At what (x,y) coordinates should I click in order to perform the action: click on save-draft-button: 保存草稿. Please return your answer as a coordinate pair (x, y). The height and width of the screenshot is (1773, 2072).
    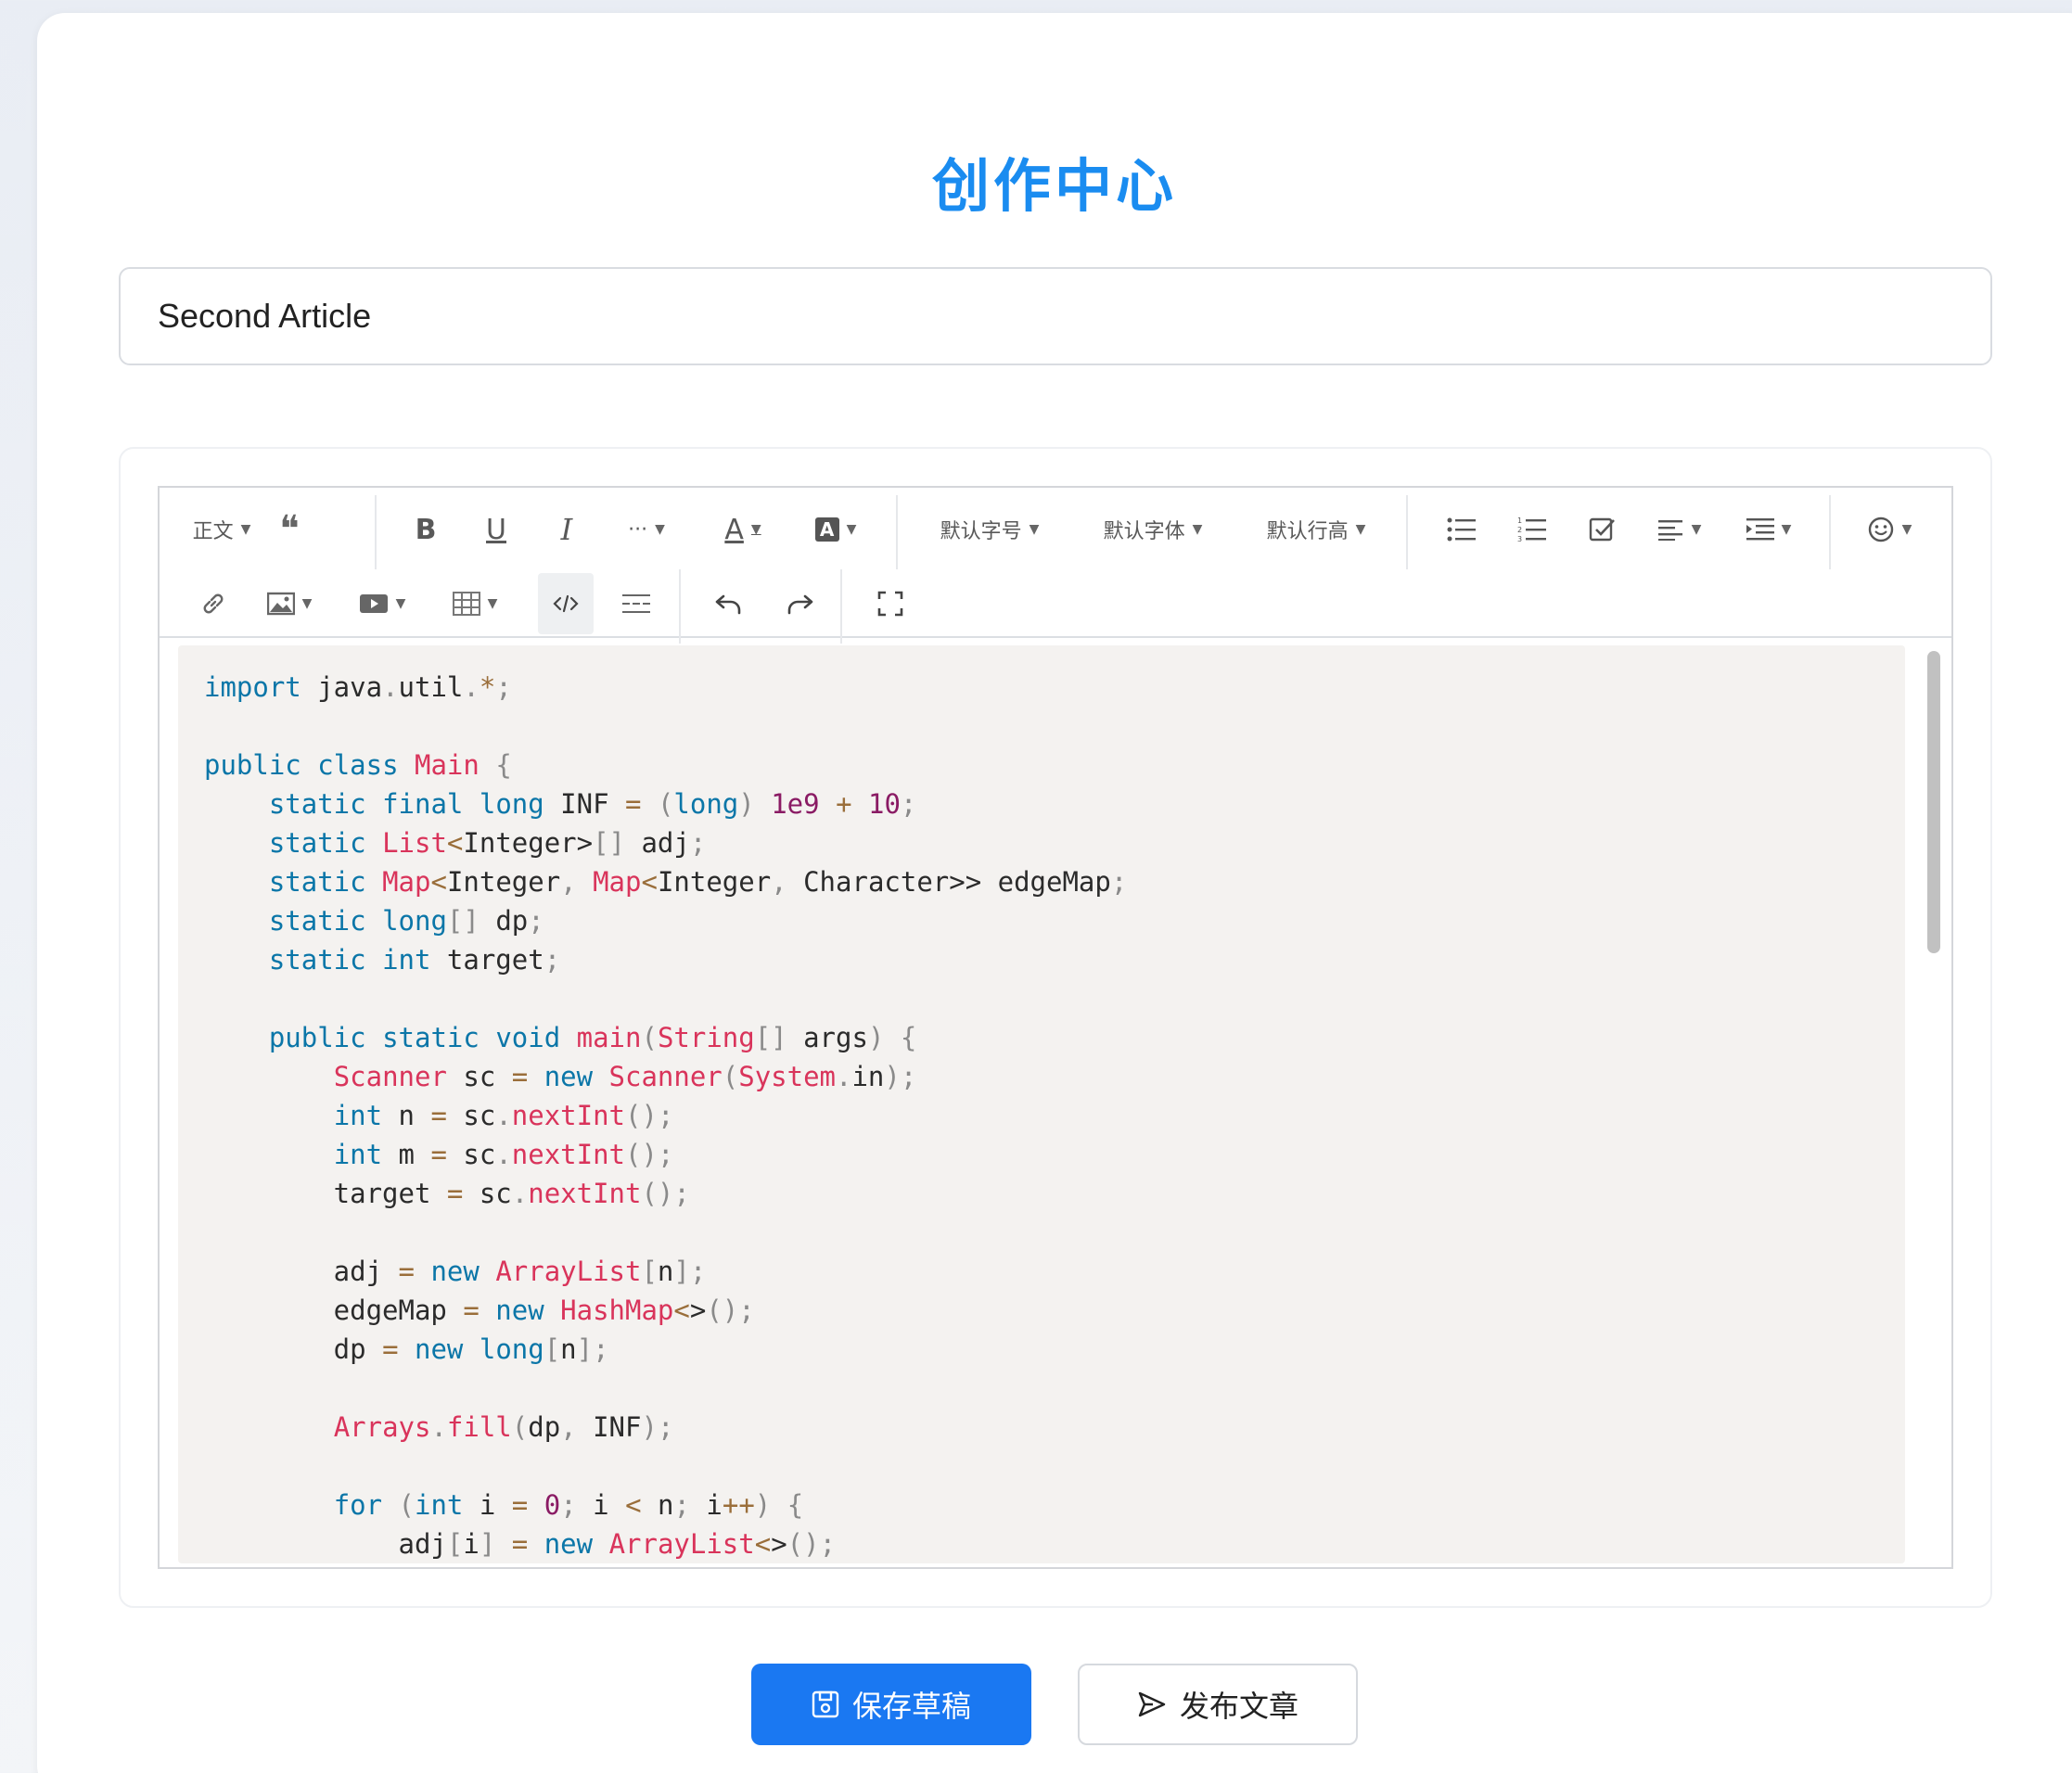
    Looking at the image, I should click on (891, 1704).